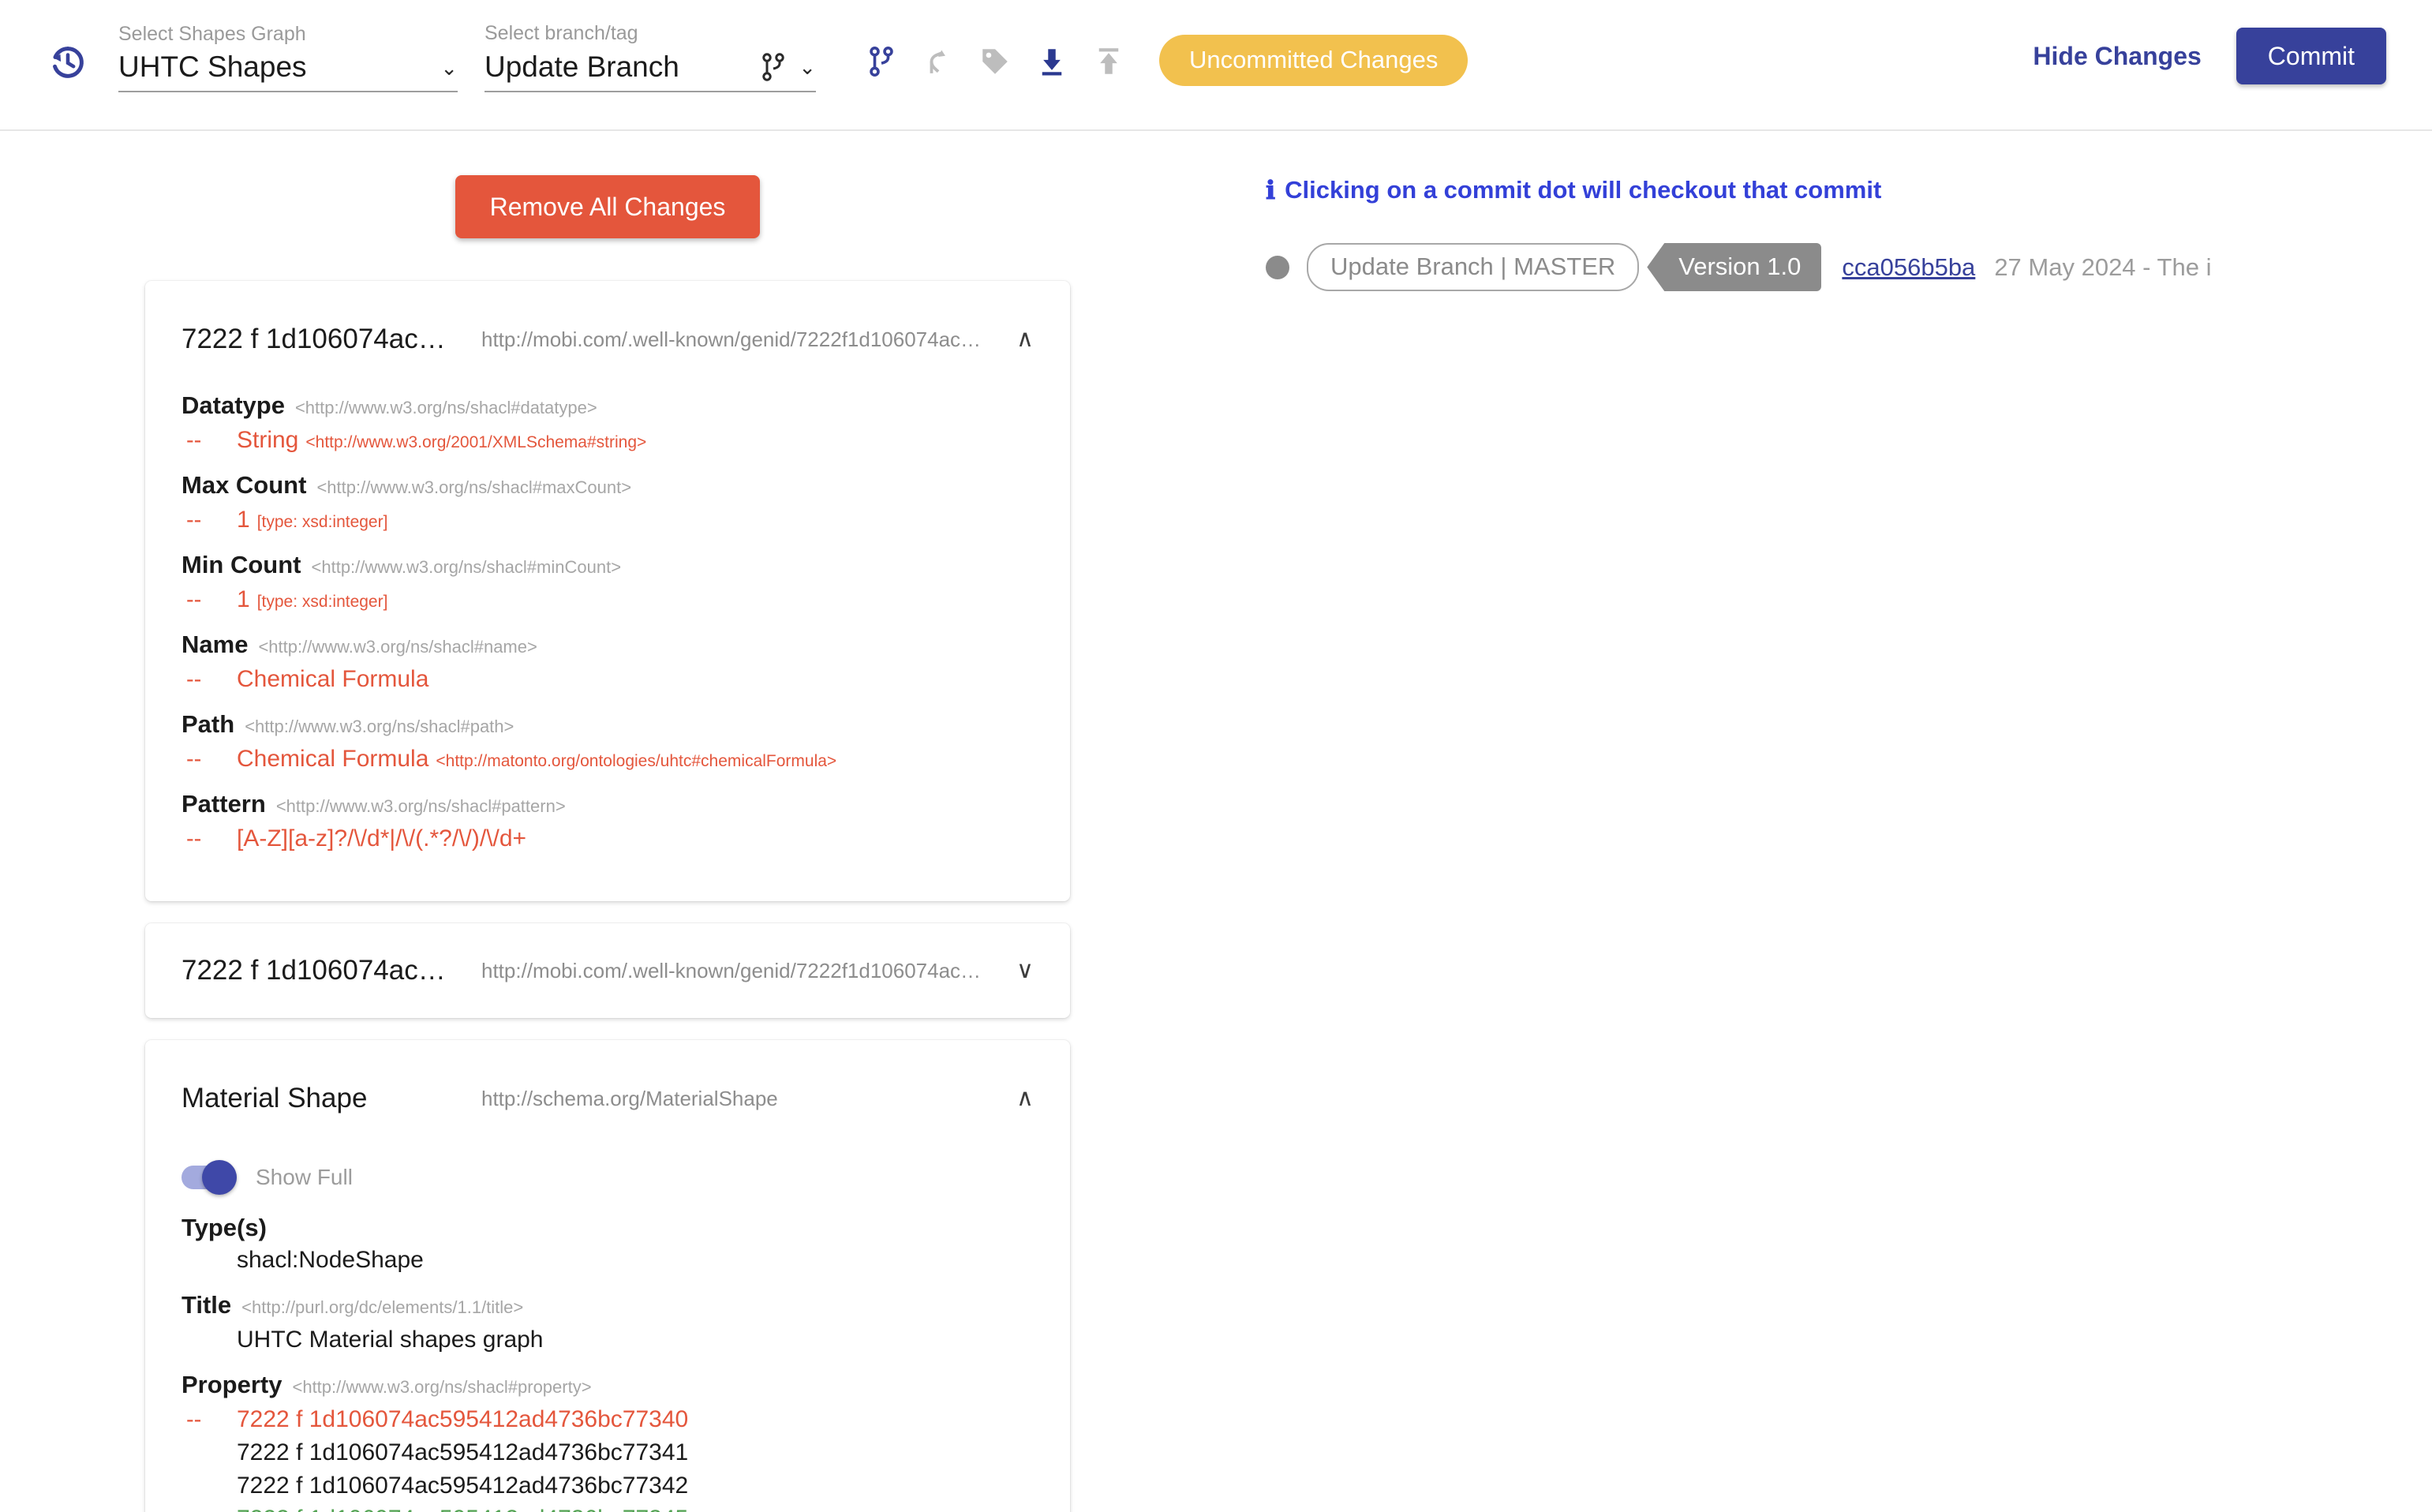 This screenshot has width=2432, height=1512. I want to click on added-marker: ++, so click(209, 1509).